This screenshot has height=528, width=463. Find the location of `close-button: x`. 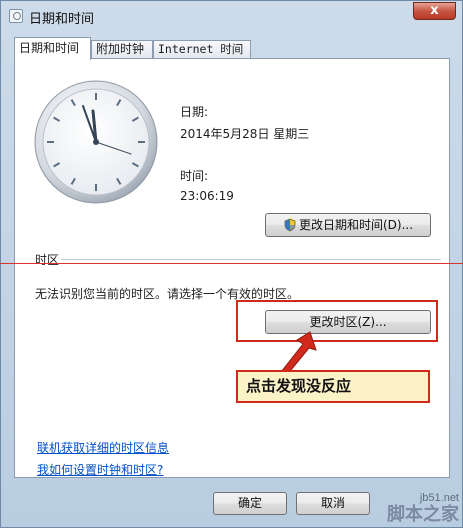

close-button: x is located at coordinates (434, 11).